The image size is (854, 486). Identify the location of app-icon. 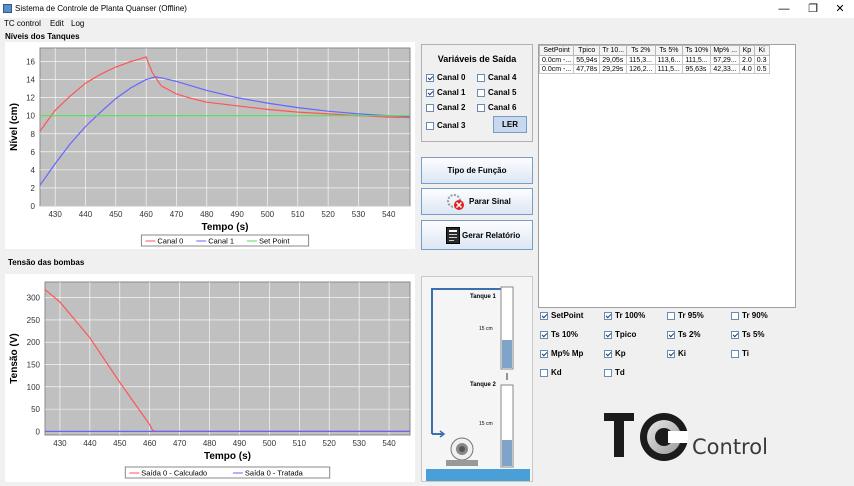
(7, 8).